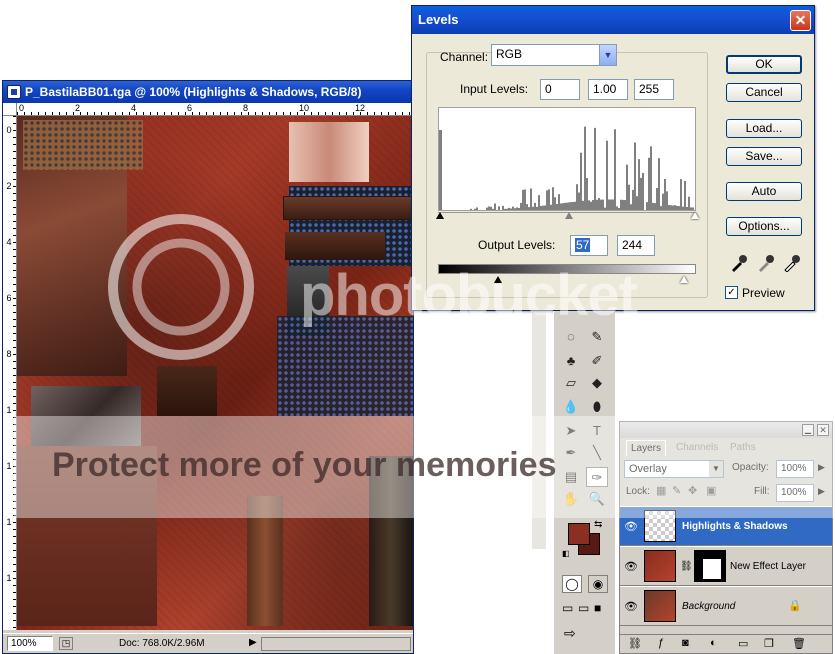 This screenshot has height=654, width=835. I want to click on levels-title: Levels, so click(438, 19).